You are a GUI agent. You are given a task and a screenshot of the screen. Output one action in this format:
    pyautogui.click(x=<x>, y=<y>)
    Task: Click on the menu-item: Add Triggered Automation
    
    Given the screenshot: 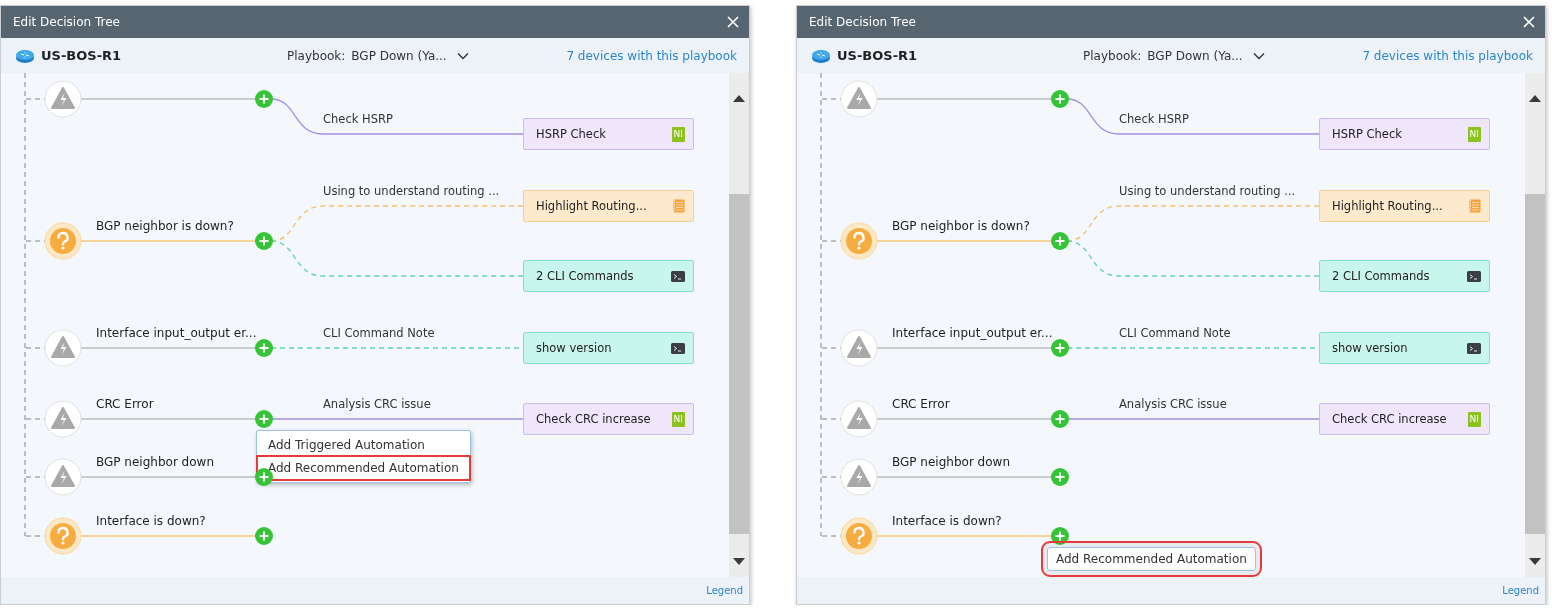 What is the action you would take?
    pyautogui.click(x=363, y=445)
    